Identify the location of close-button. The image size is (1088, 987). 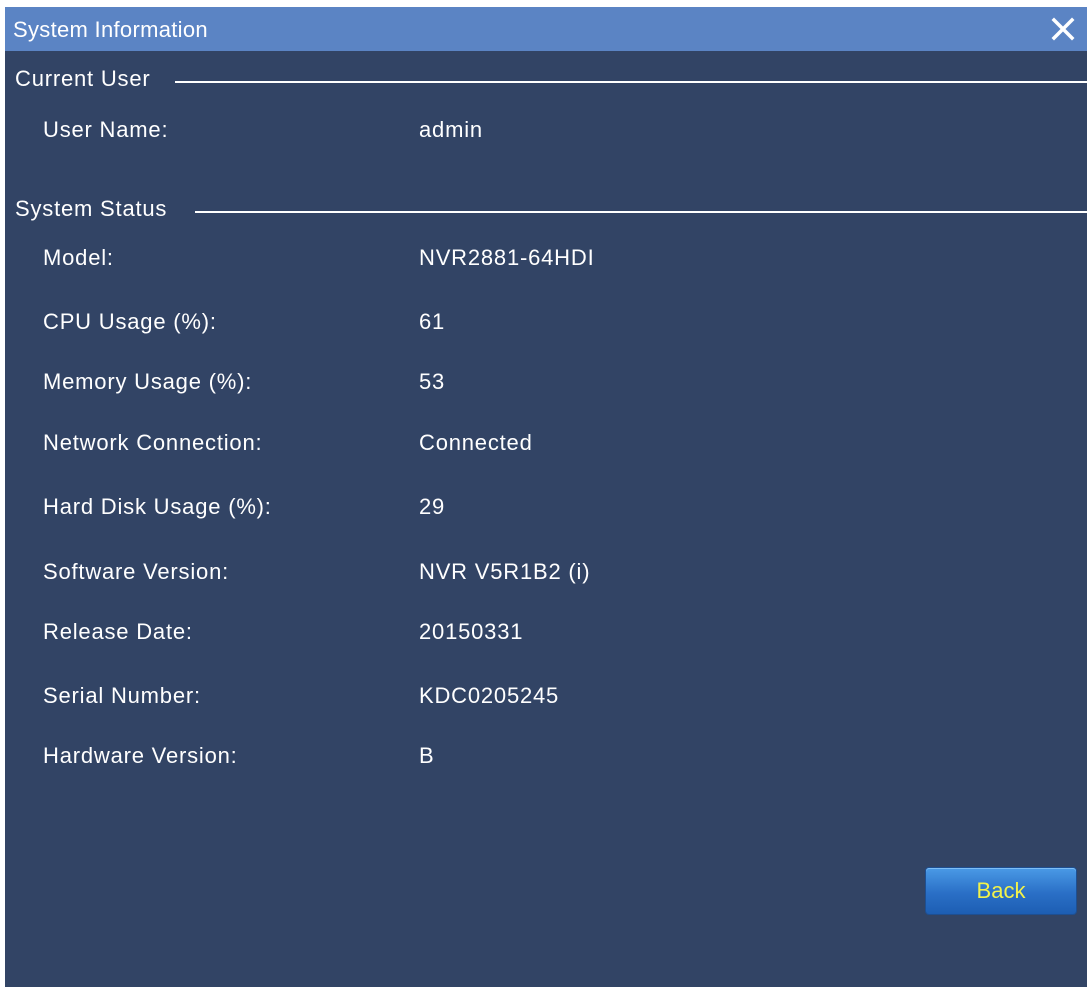
(1063, 29).